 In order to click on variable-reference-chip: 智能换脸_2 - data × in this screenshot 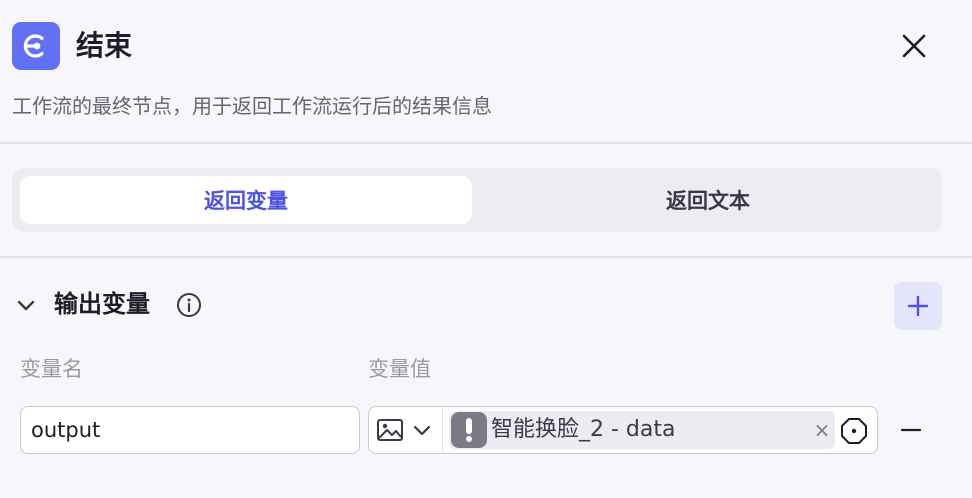, I will do `click(642, 430)`.